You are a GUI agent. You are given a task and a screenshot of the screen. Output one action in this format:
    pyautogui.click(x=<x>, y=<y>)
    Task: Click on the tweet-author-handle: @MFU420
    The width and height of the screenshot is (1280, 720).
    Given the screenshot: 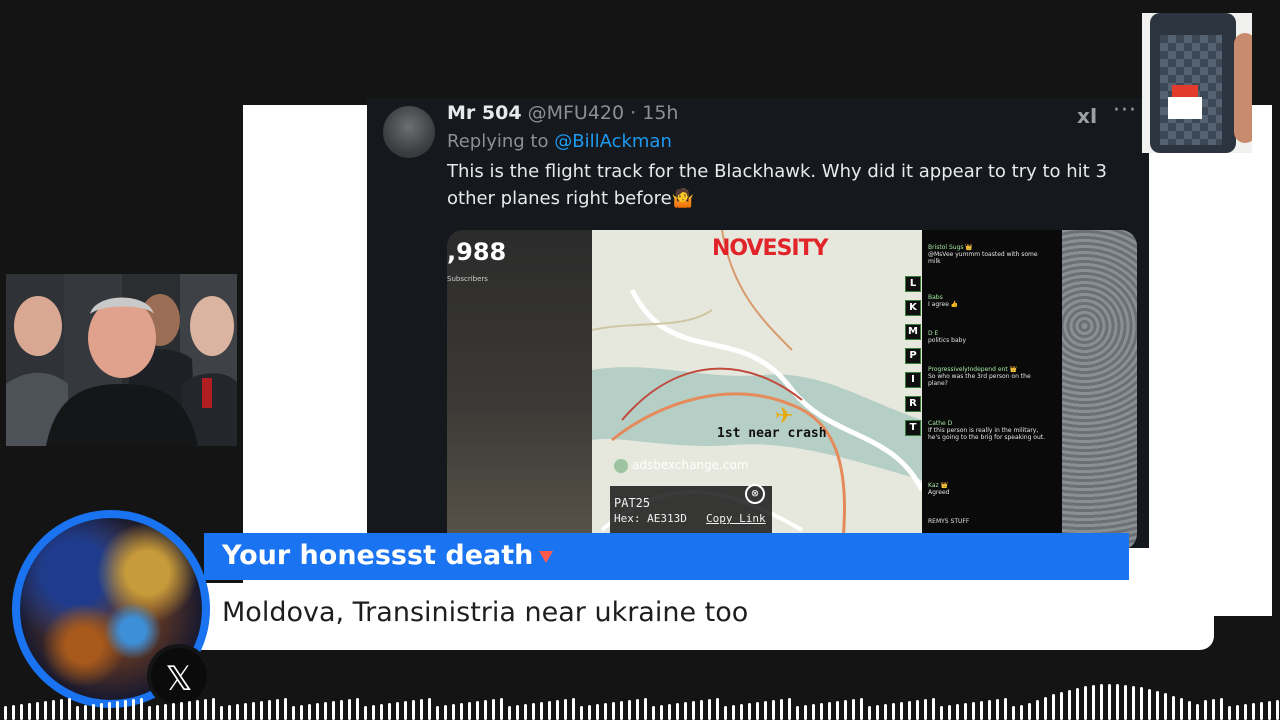 What is the action you would take?
    pyautogui.click(x=576, y=113)
    